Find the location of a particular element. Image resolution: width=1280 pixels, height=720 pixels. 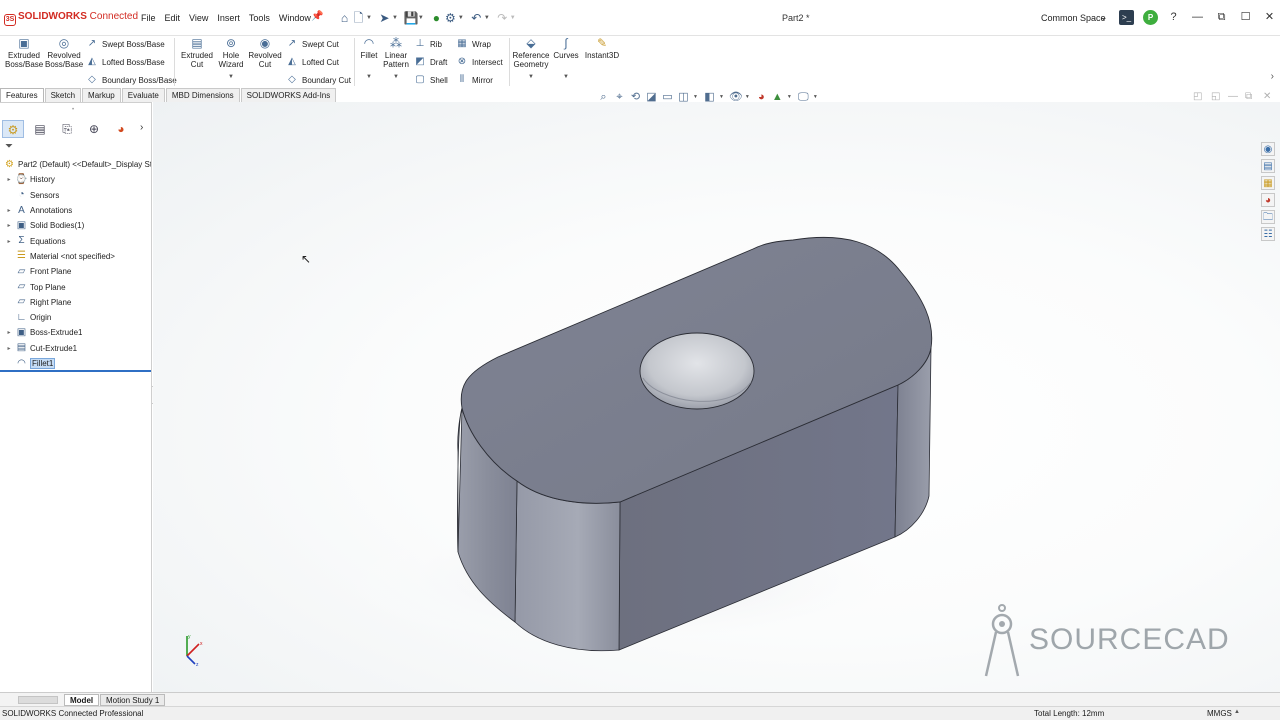

view-palette-icon: 🗀 is located at coordinates (1268, 217).